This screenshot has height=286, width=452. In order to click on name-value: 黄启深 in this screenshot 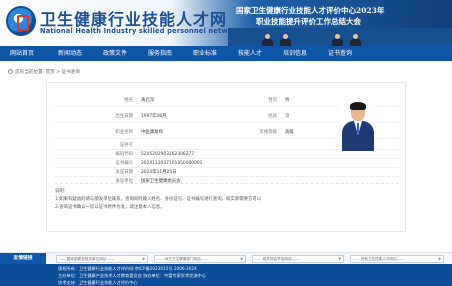, I will do `click(148, 100)`.